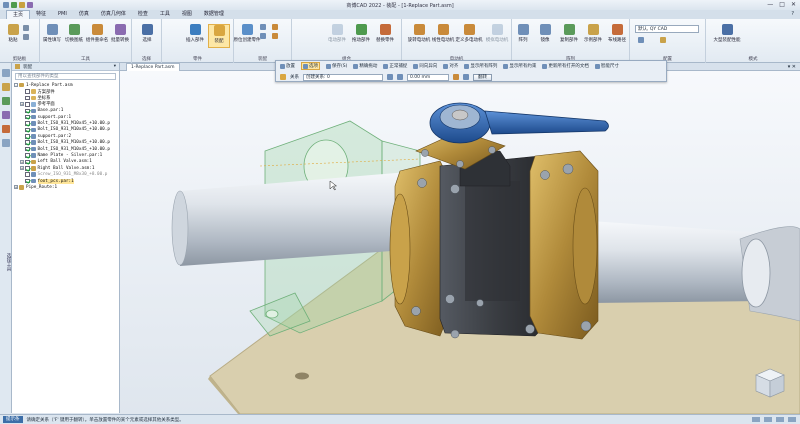 The width and height of the screenshot is (800, 424). I want to click on library-icon, so click(5, 87).